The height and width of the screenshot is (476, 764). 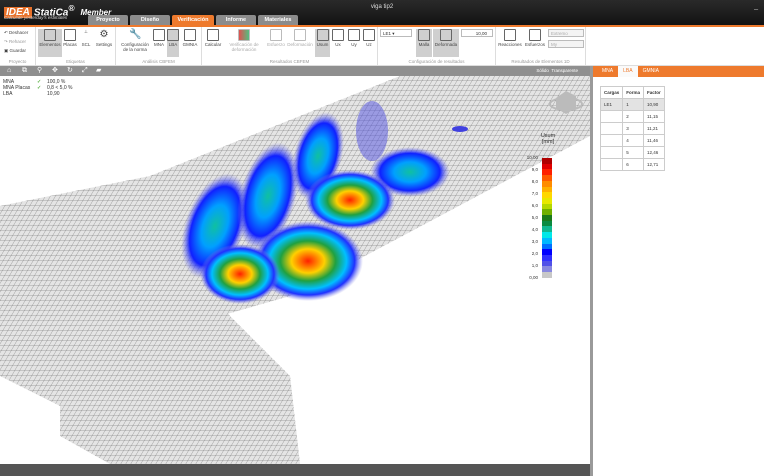 What do you see at coordinates (354, 35) in the screenshot?
I see `uy-icon` at bounding box center [354, 35].